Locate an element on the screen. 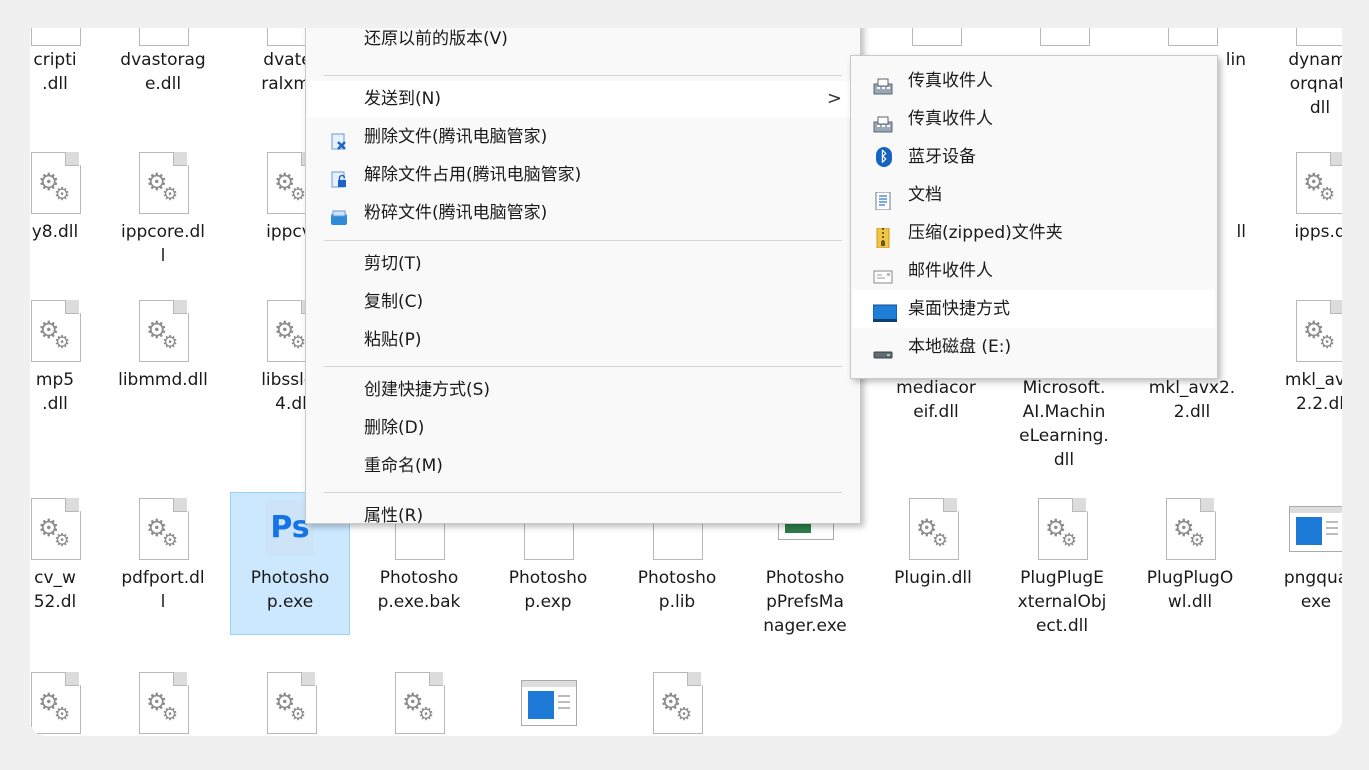 This screenshot has width=1369, height=770. file-item: mediacor eif.dll is located at coordinates (936, 400).